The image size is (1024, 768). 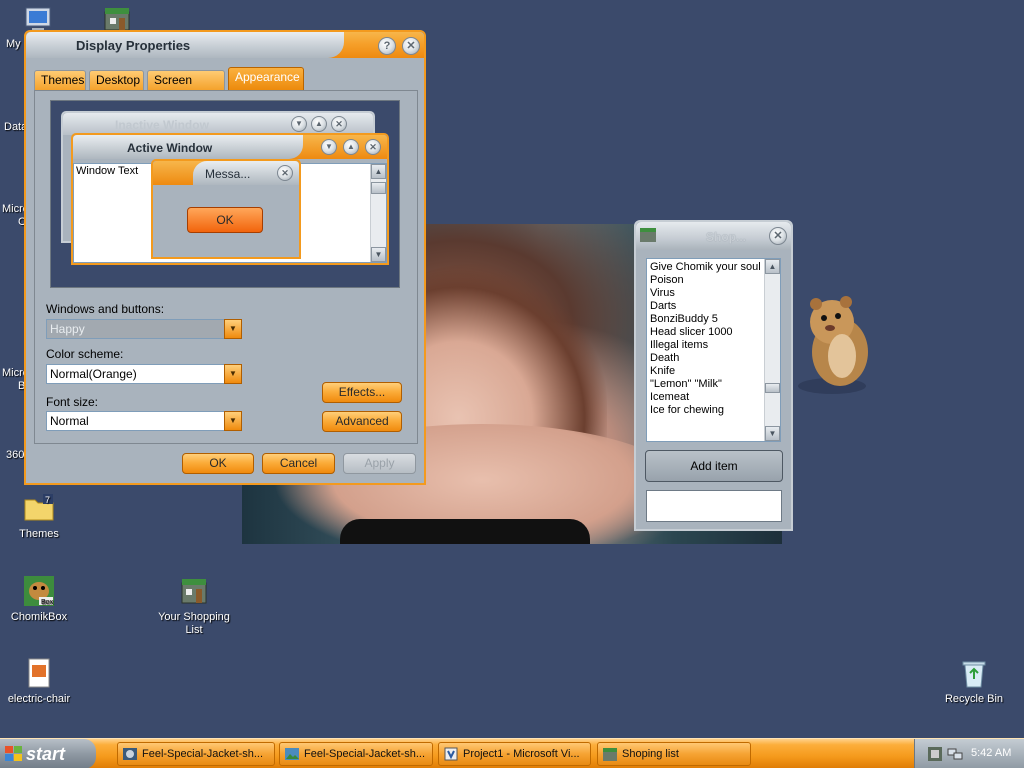 I want to click on list-item: Head slicer 1000, so click(x=713, y=332).